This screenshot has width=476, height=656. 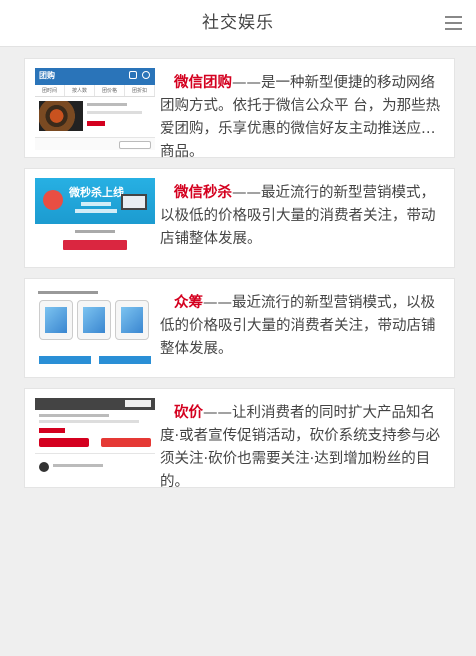 What do you see at coordinates (135, 145) in the screenshot?
I see `thumb-back-button` at bounding box center [135, 145].